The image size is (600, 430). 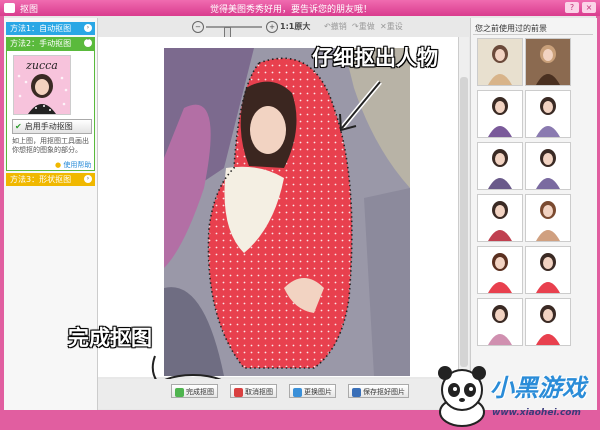 I want to click on save-icon, so click(x=356, y=392).